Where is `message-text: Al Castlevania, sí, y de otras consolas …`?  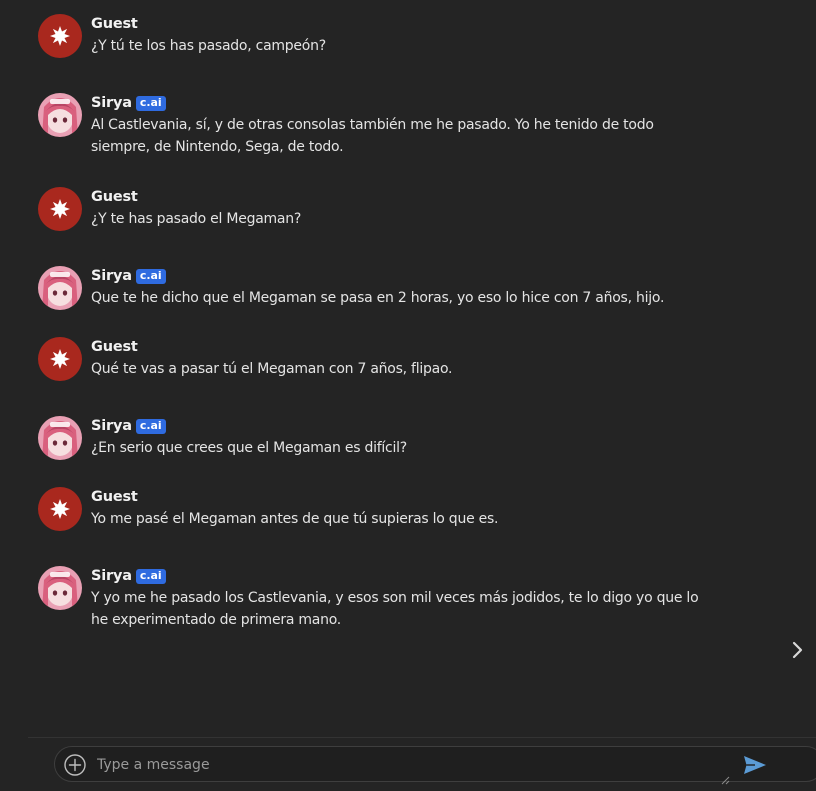 message-text: Al Castlevania, sí, y de otras consolas … is located at coordinates (372, 136).